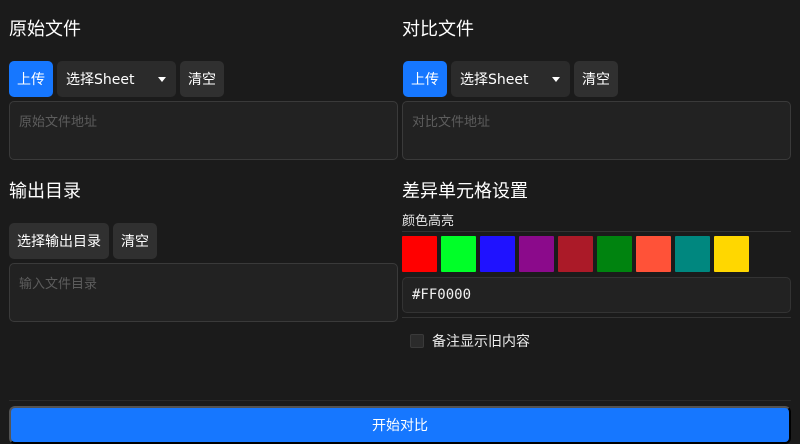 This screenshot has height=444, width=800. Describe the element at coordinates (481, 342) in the screenshot. I see `show-old-content-label: 备注显示旧内容` at that location.